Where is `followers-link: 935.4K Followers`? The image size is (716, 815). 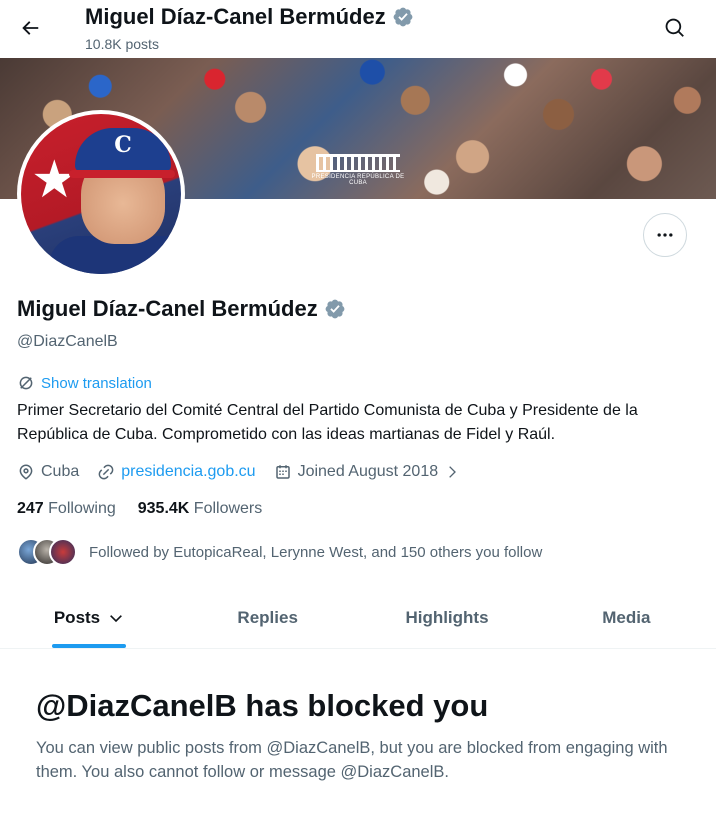 followers-link: 935.4K Followers is located at coordinates (200, 509).